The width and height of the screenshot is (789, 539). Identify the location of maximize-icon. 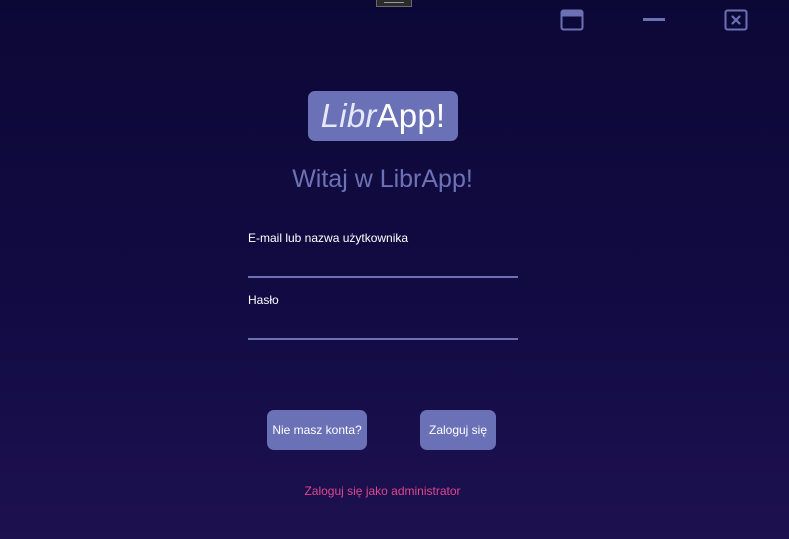
(572, 20).